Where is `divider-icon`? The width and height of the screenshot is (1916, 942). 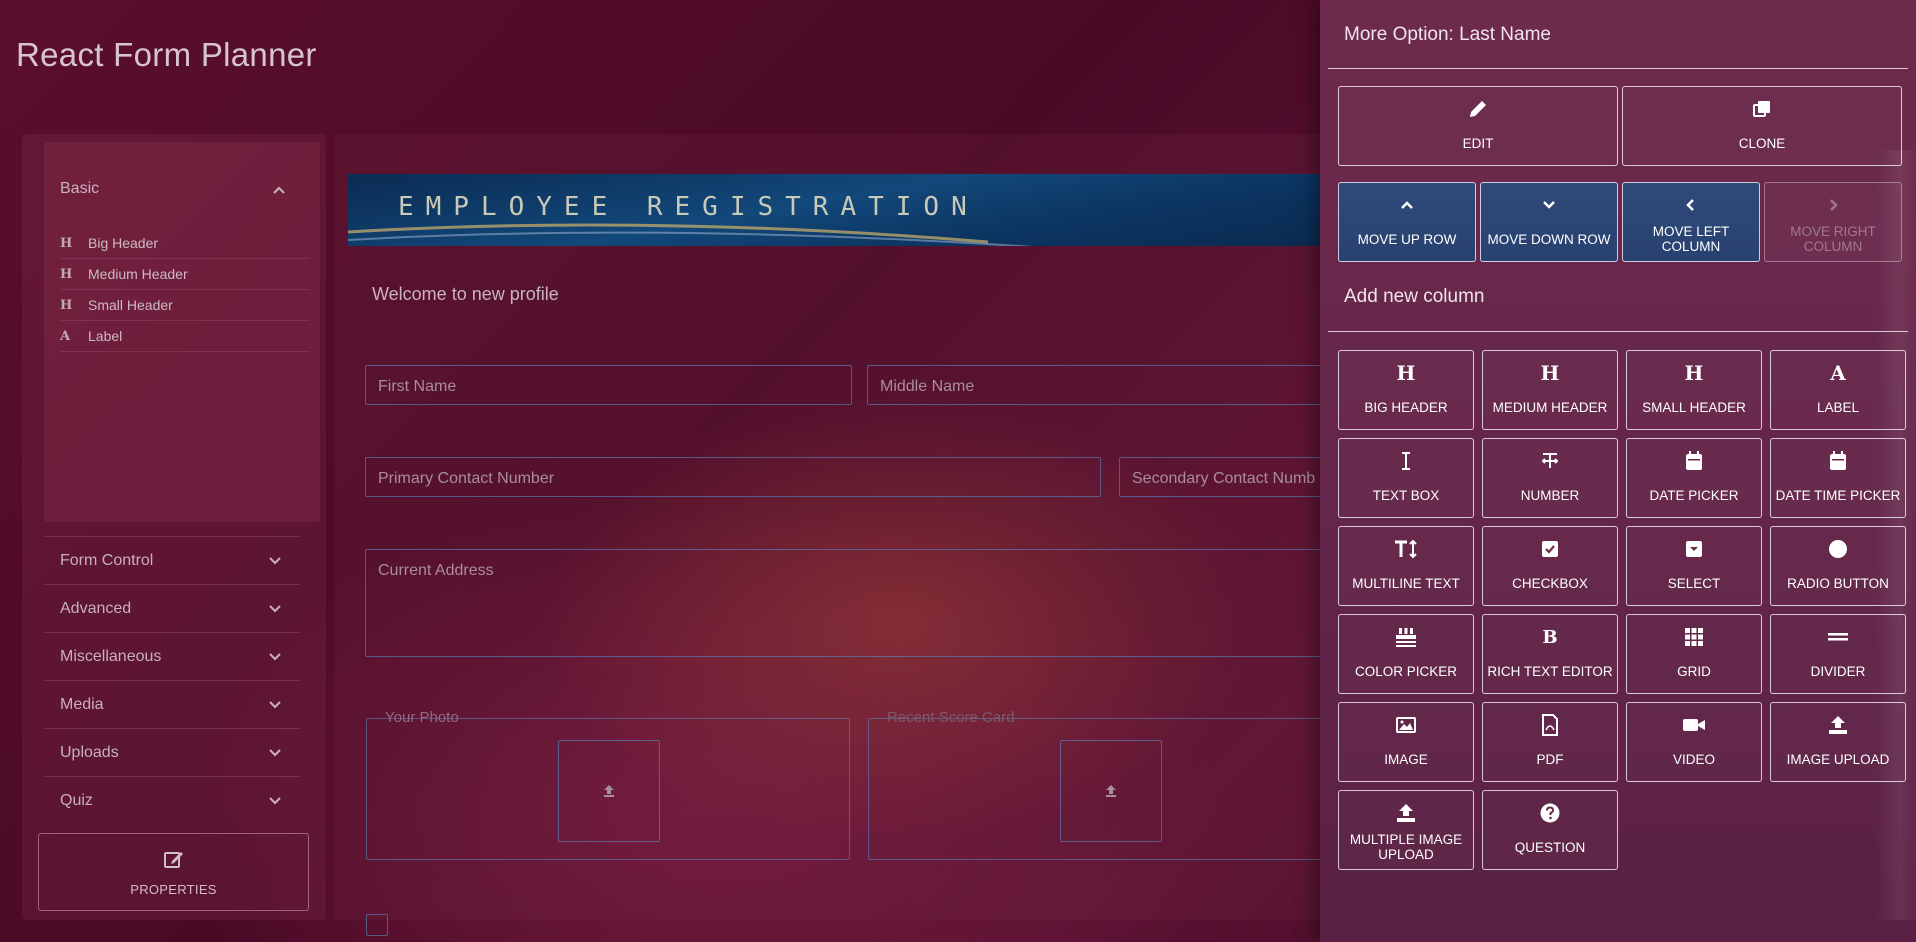
divider-icon is located at coordinates (1838, 637).